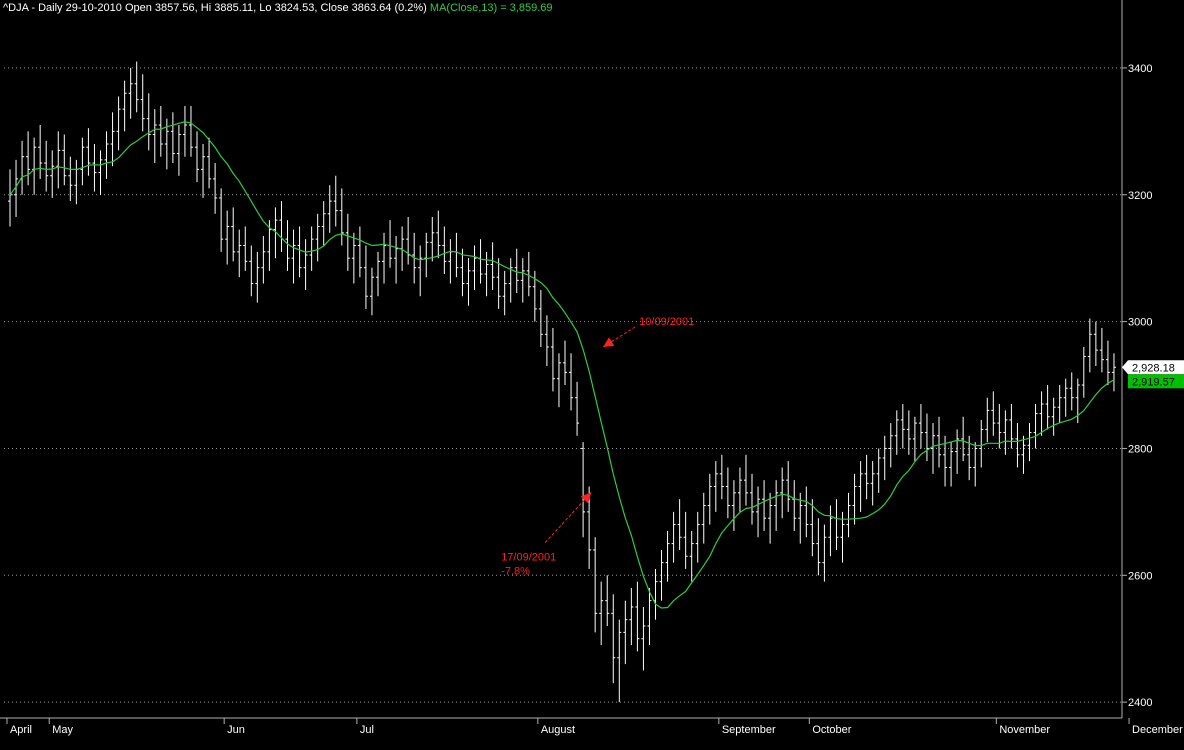 The image size is (1184, 750). What do you see at coordinates (749, 730) in the screenshot?
I see `x-month-label: September` at bounding box center [749, 730].